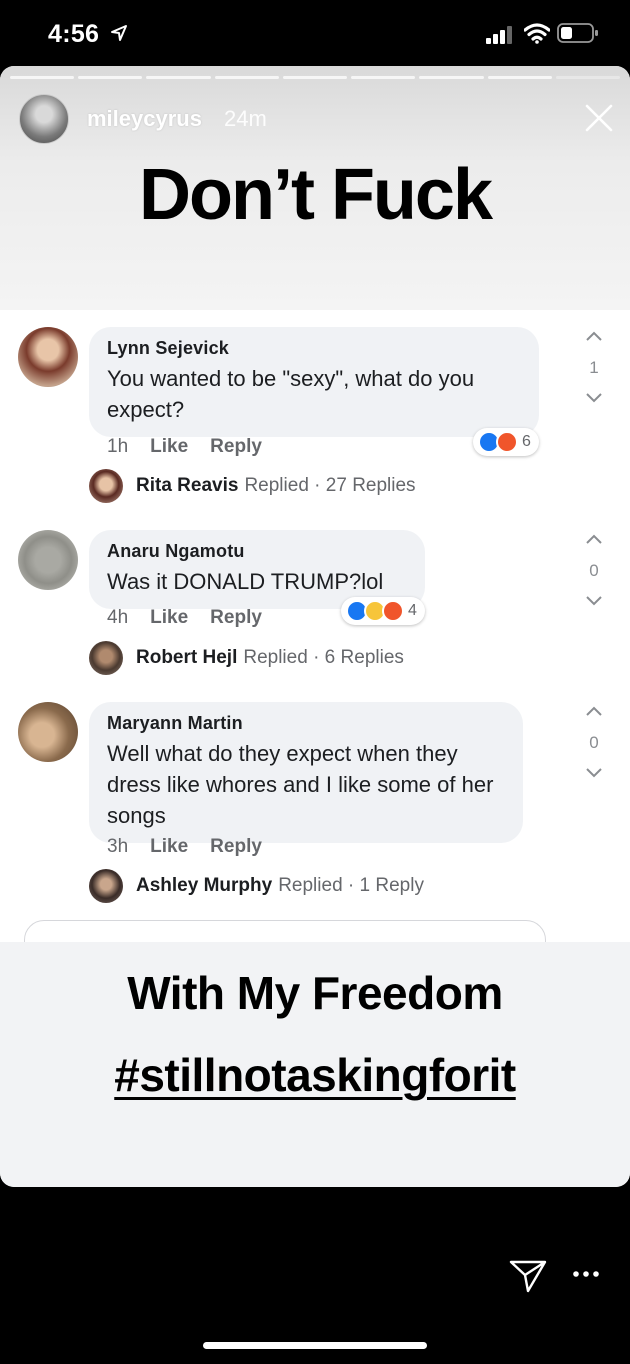 Image resolution: width=630 pixels, height=1364 pixels. I want to click on replier-name: Ashley Murphy, so click(204, 885).